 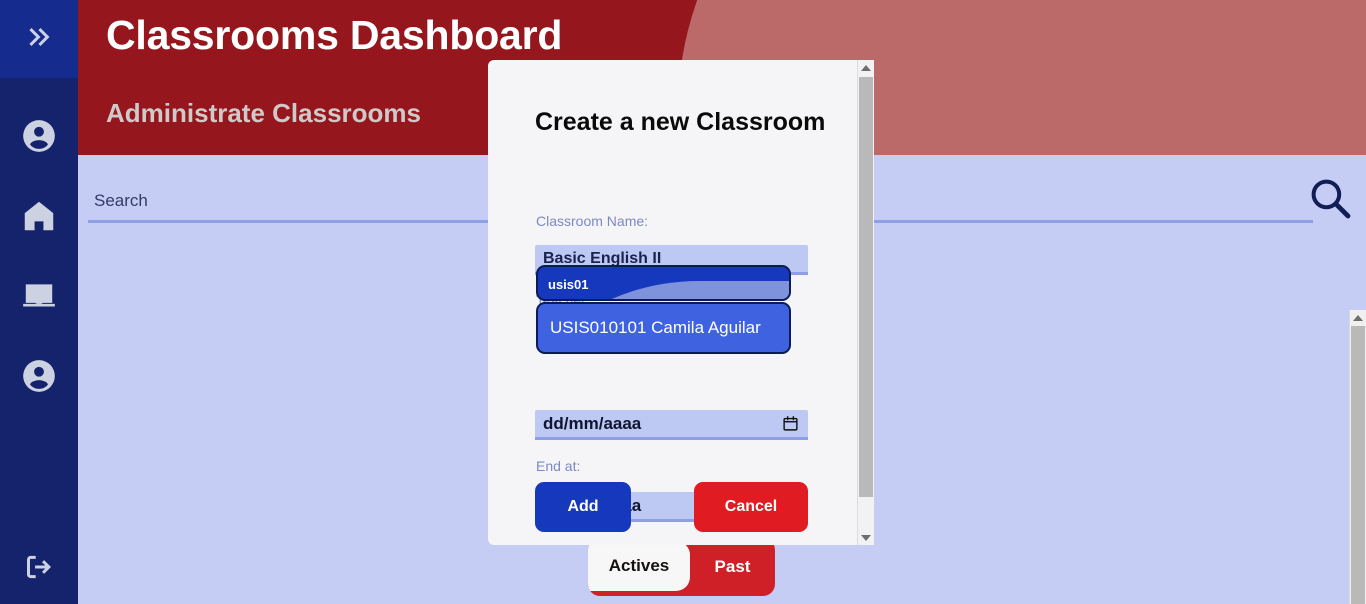 I want to click on sidebar-item-profile, so click(x=39, y=136).